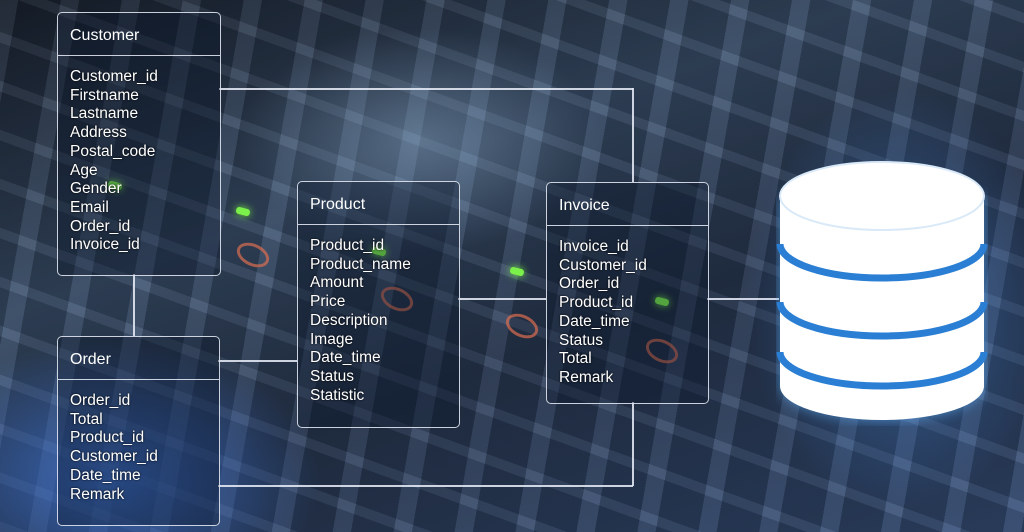 This screenshot has width=1024, height=532. What do you see at coordinates (84, 170) in the screenshot?
I see `field: Age` at bounding box center [84, 170].